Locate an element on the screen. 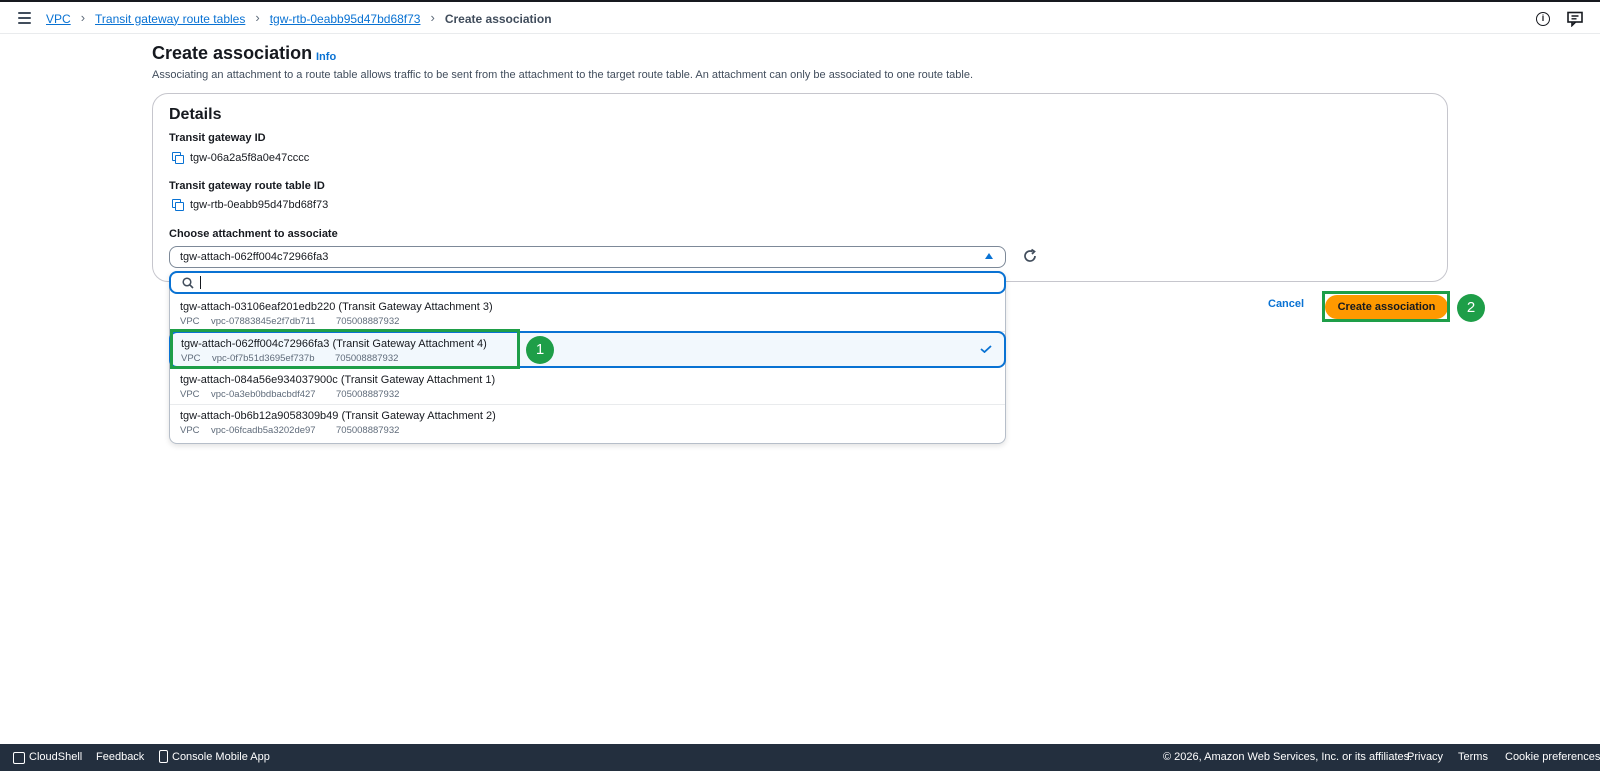  breadcrumb-route-table-id: tgw-rtb-0eabb95d47bd68f73 is located at coordinates (345, 19).